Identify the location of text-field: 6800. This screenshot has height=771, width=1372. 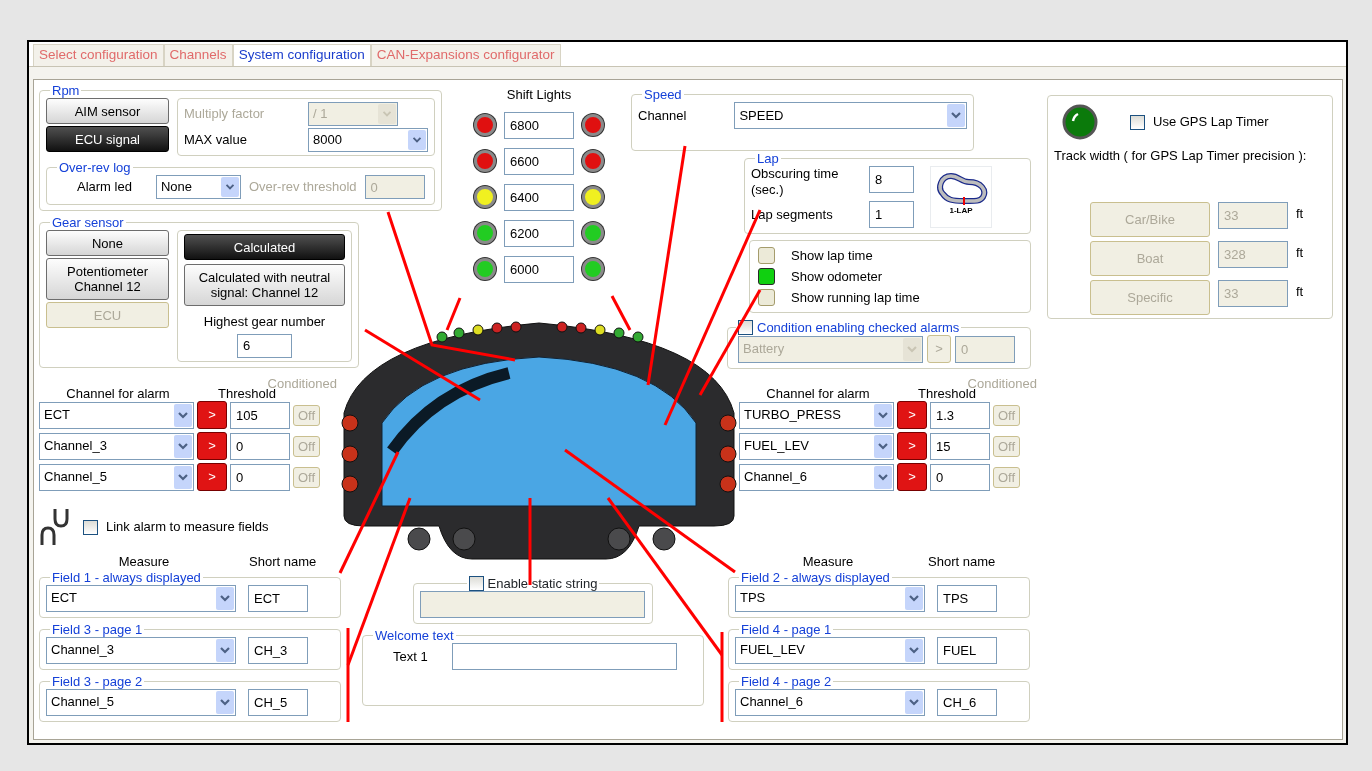
(539, 125).